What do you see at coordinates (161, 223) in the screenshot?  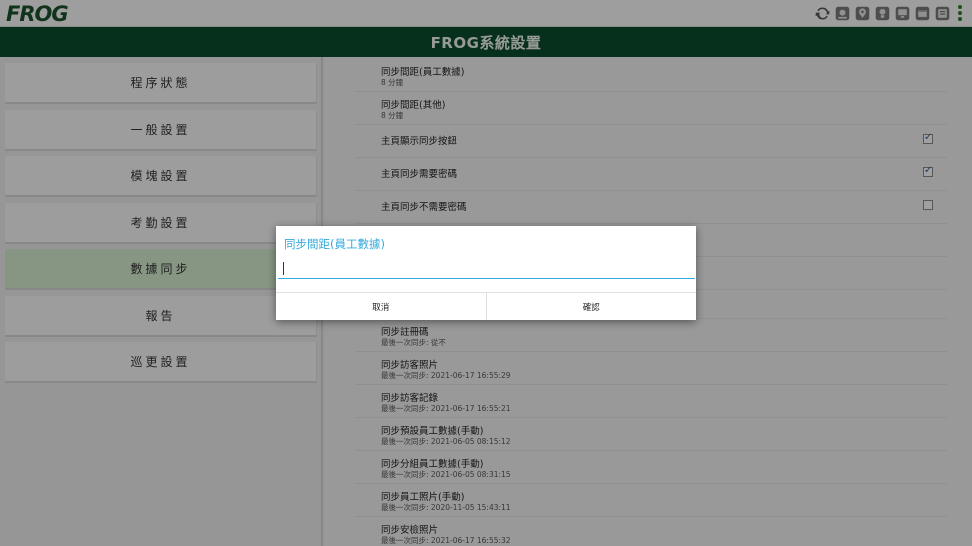 I see `sidebar-item-attendance-settings: 考勤設置` at bounding box center [161, 223].